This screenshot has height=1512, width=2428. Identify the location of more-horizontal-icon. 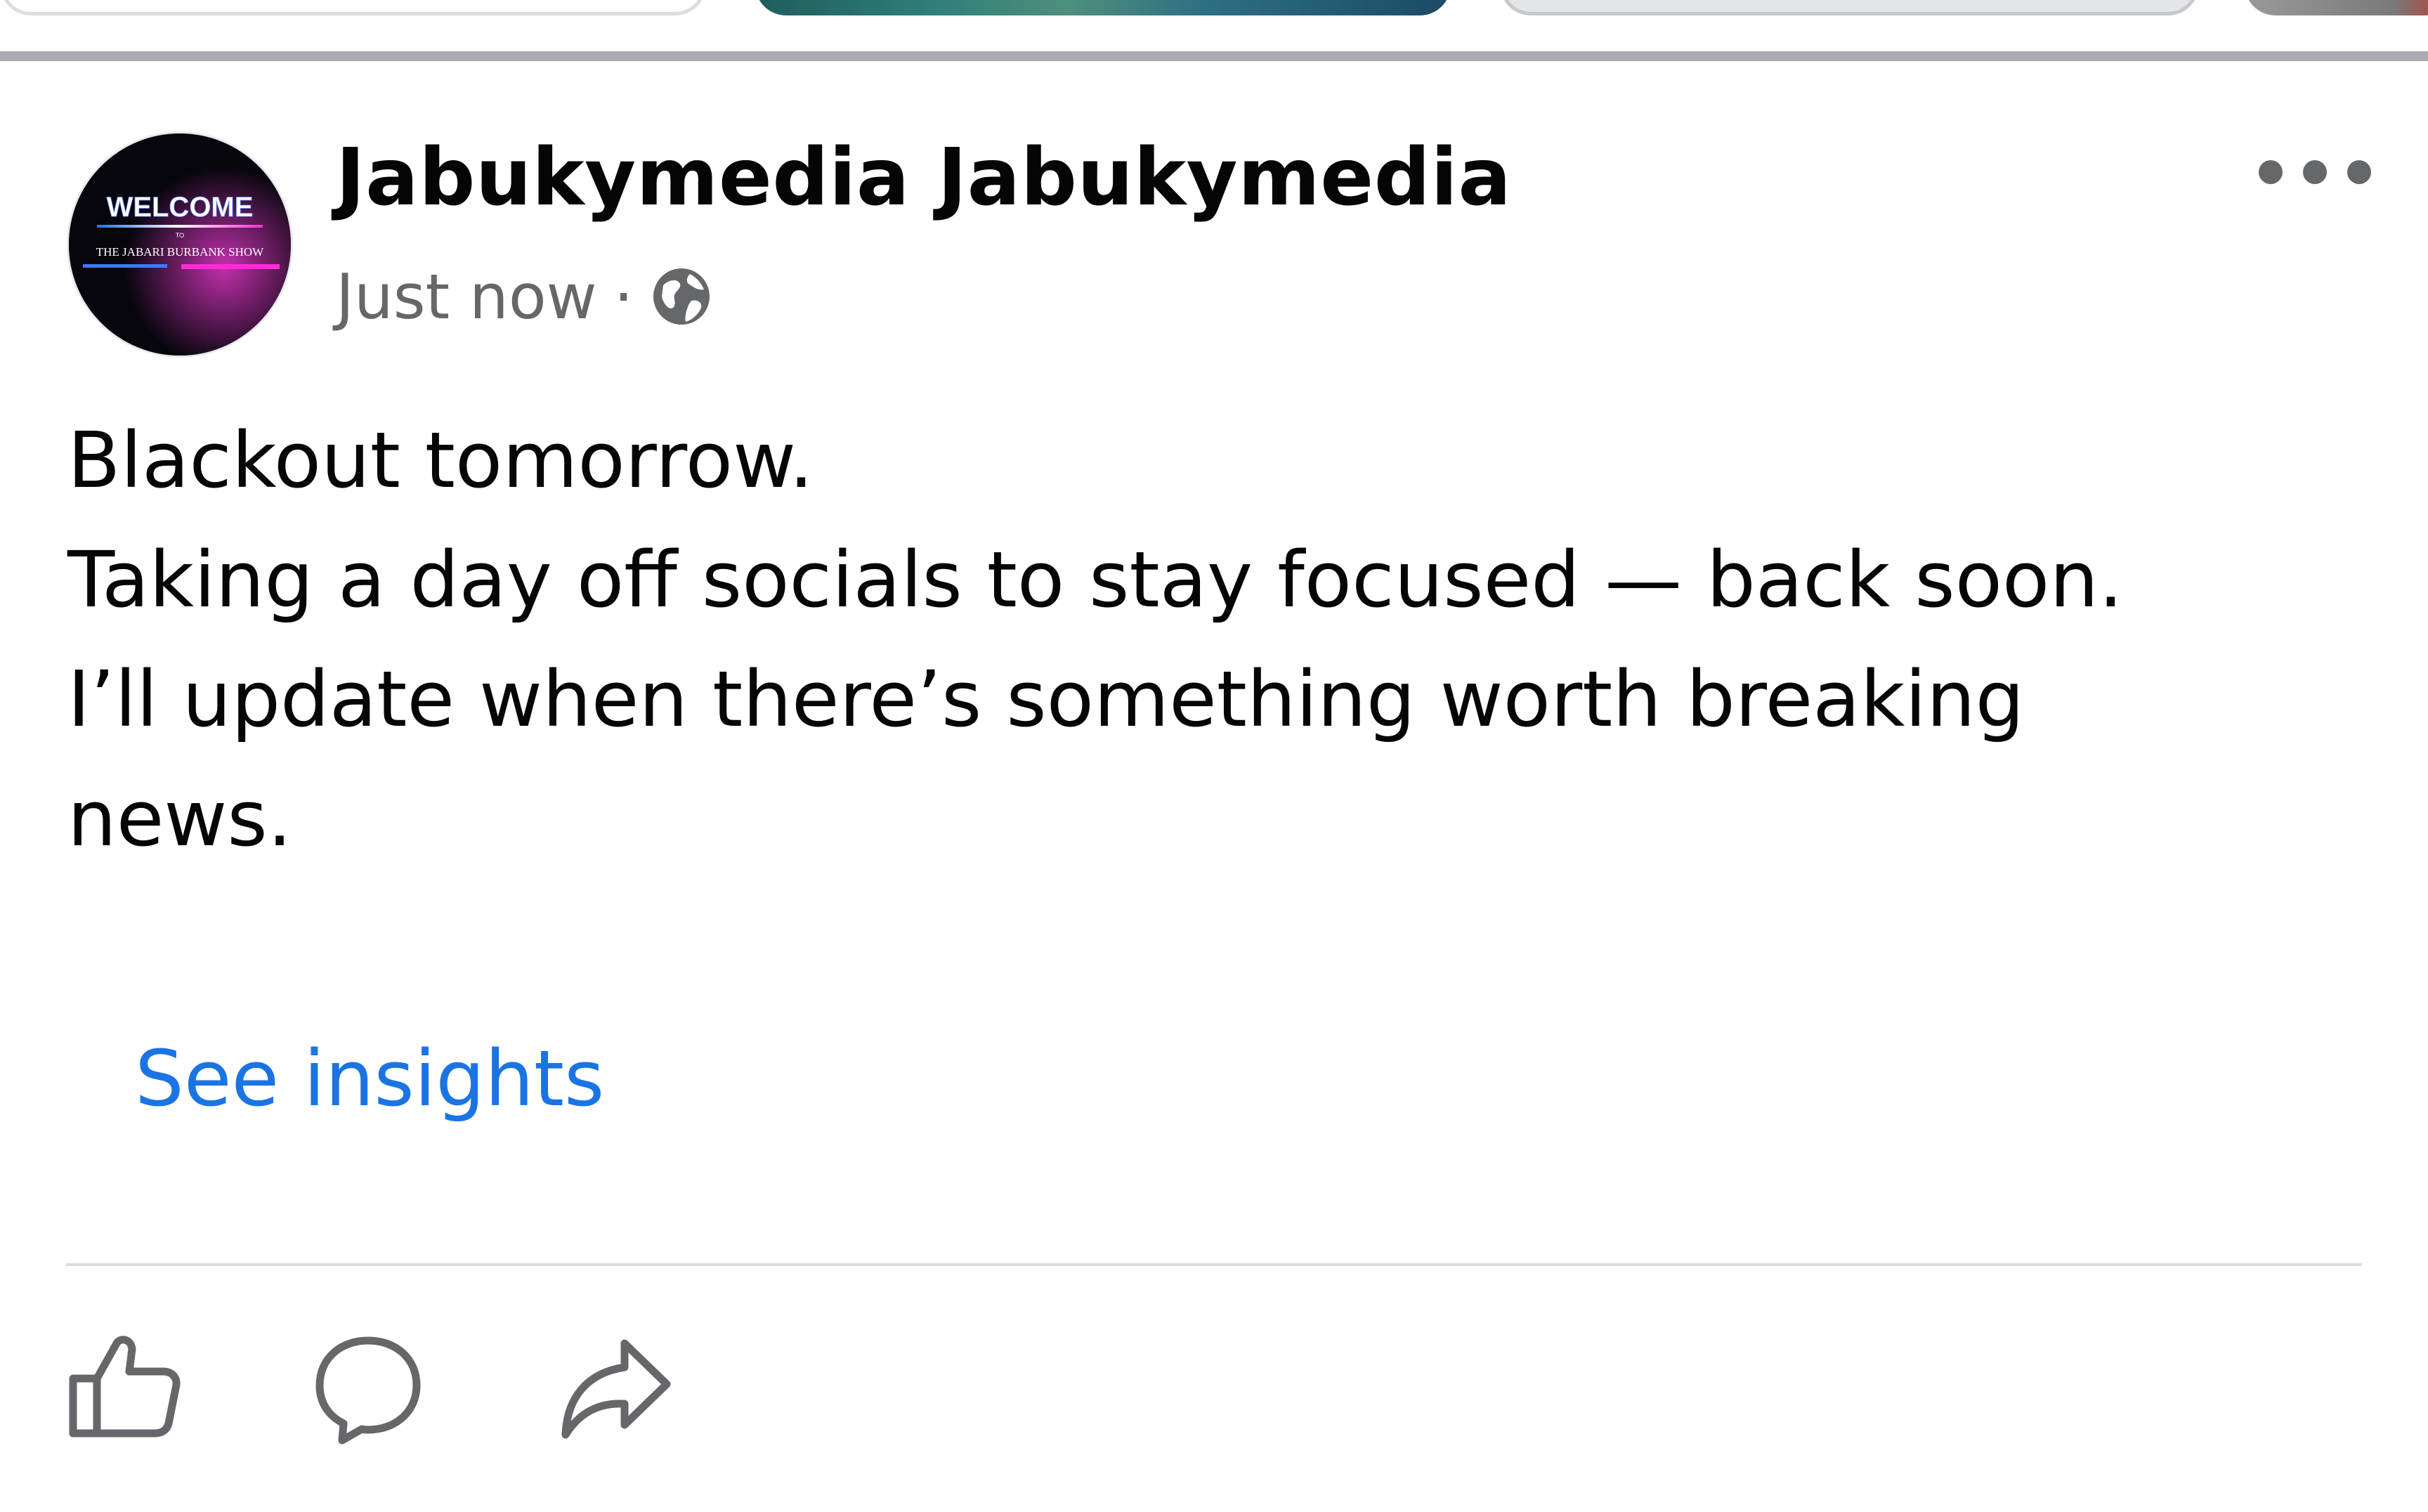
(2315, 172).